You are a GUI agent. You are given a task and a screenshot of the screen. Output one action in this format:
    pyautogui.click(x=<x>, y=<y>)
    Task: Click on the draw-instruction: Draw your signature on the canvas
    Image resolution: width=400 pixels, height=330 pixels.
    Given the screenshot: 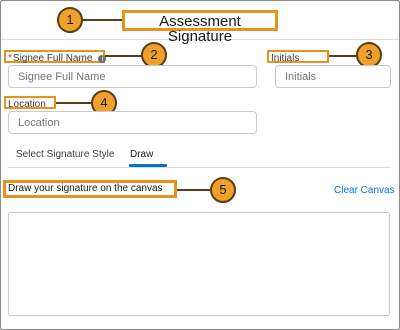 What is the action you would take?
    pyautogui.click(x=90, y=189)
    